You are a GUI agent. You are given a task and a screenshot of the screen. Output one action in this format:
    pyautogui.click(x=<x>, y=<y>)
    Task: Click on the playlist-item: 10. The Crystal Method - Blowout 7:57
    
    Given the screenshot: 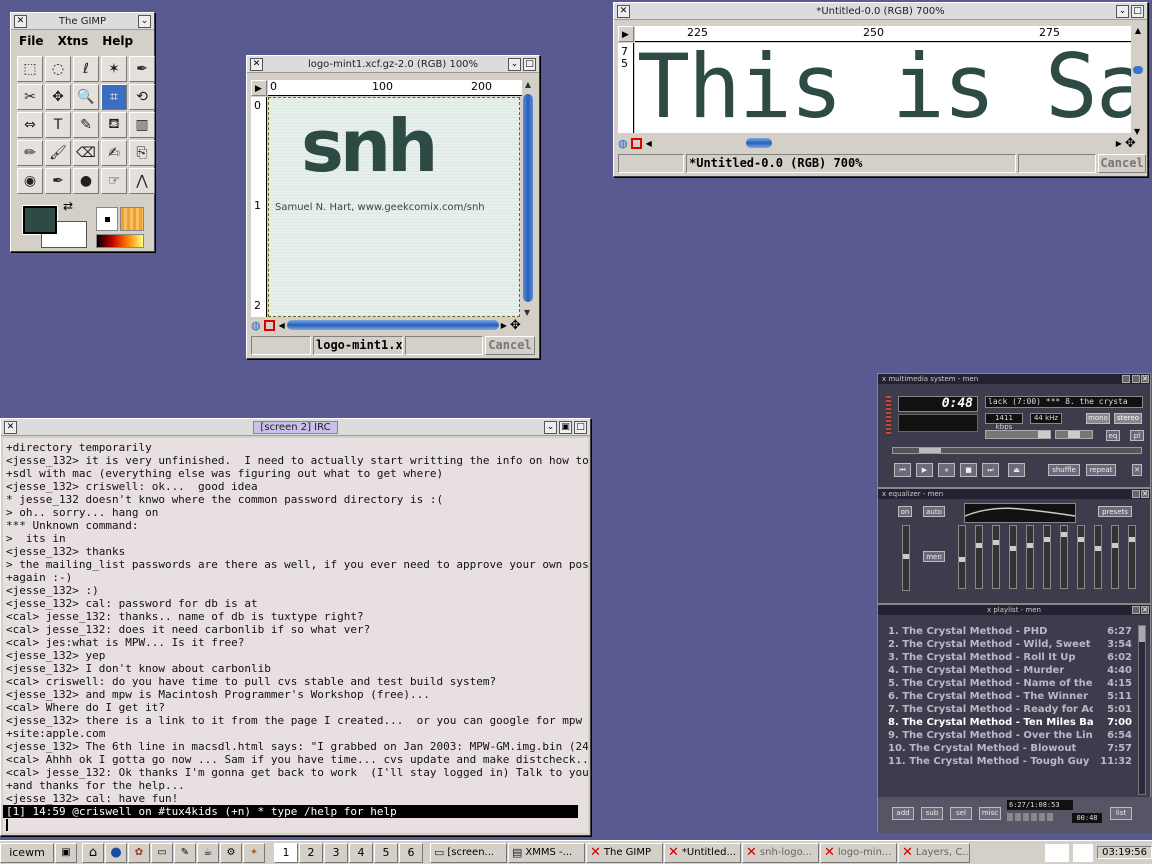 What is the action you would take?
    pyautogui.click(x=1007, y=748)
    